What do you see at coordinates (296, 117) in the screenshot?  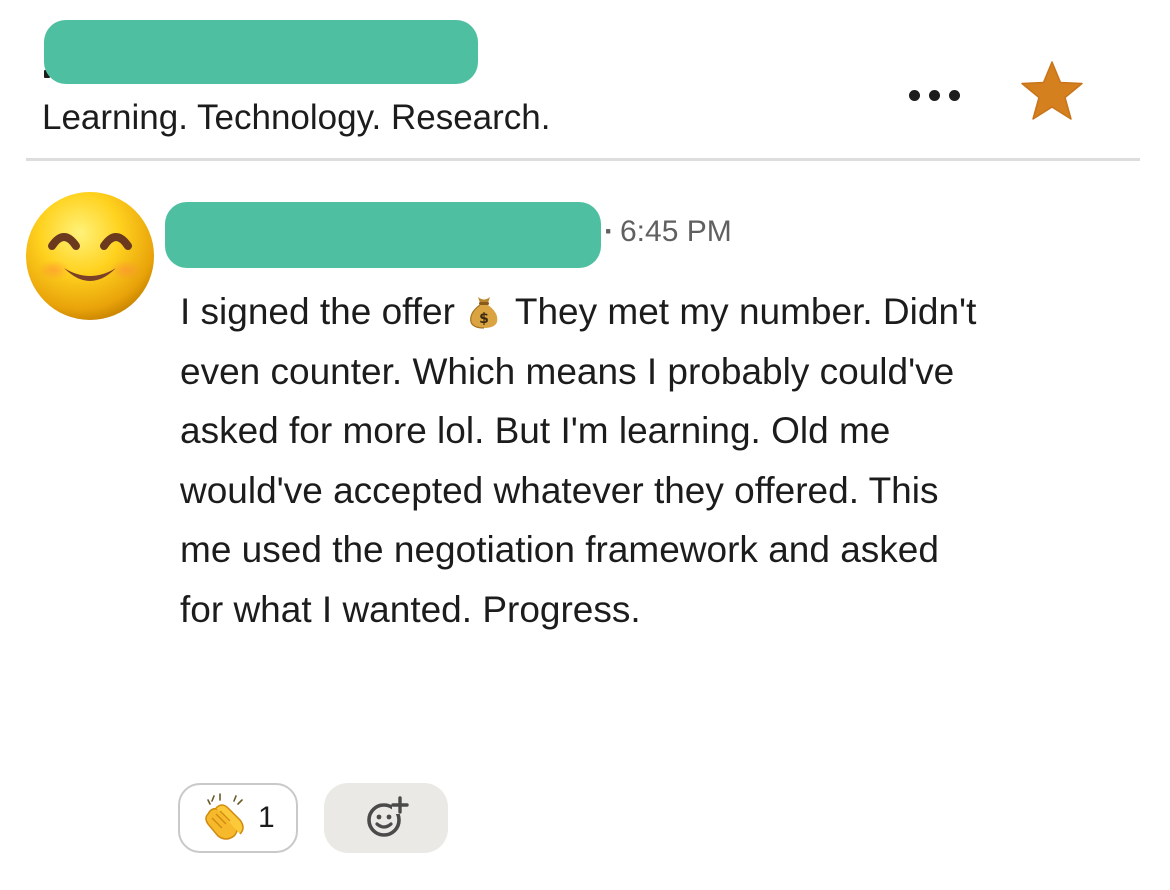 I see `channel-topic: Learning. Technology. Research.` at bounding box center [296, 117].